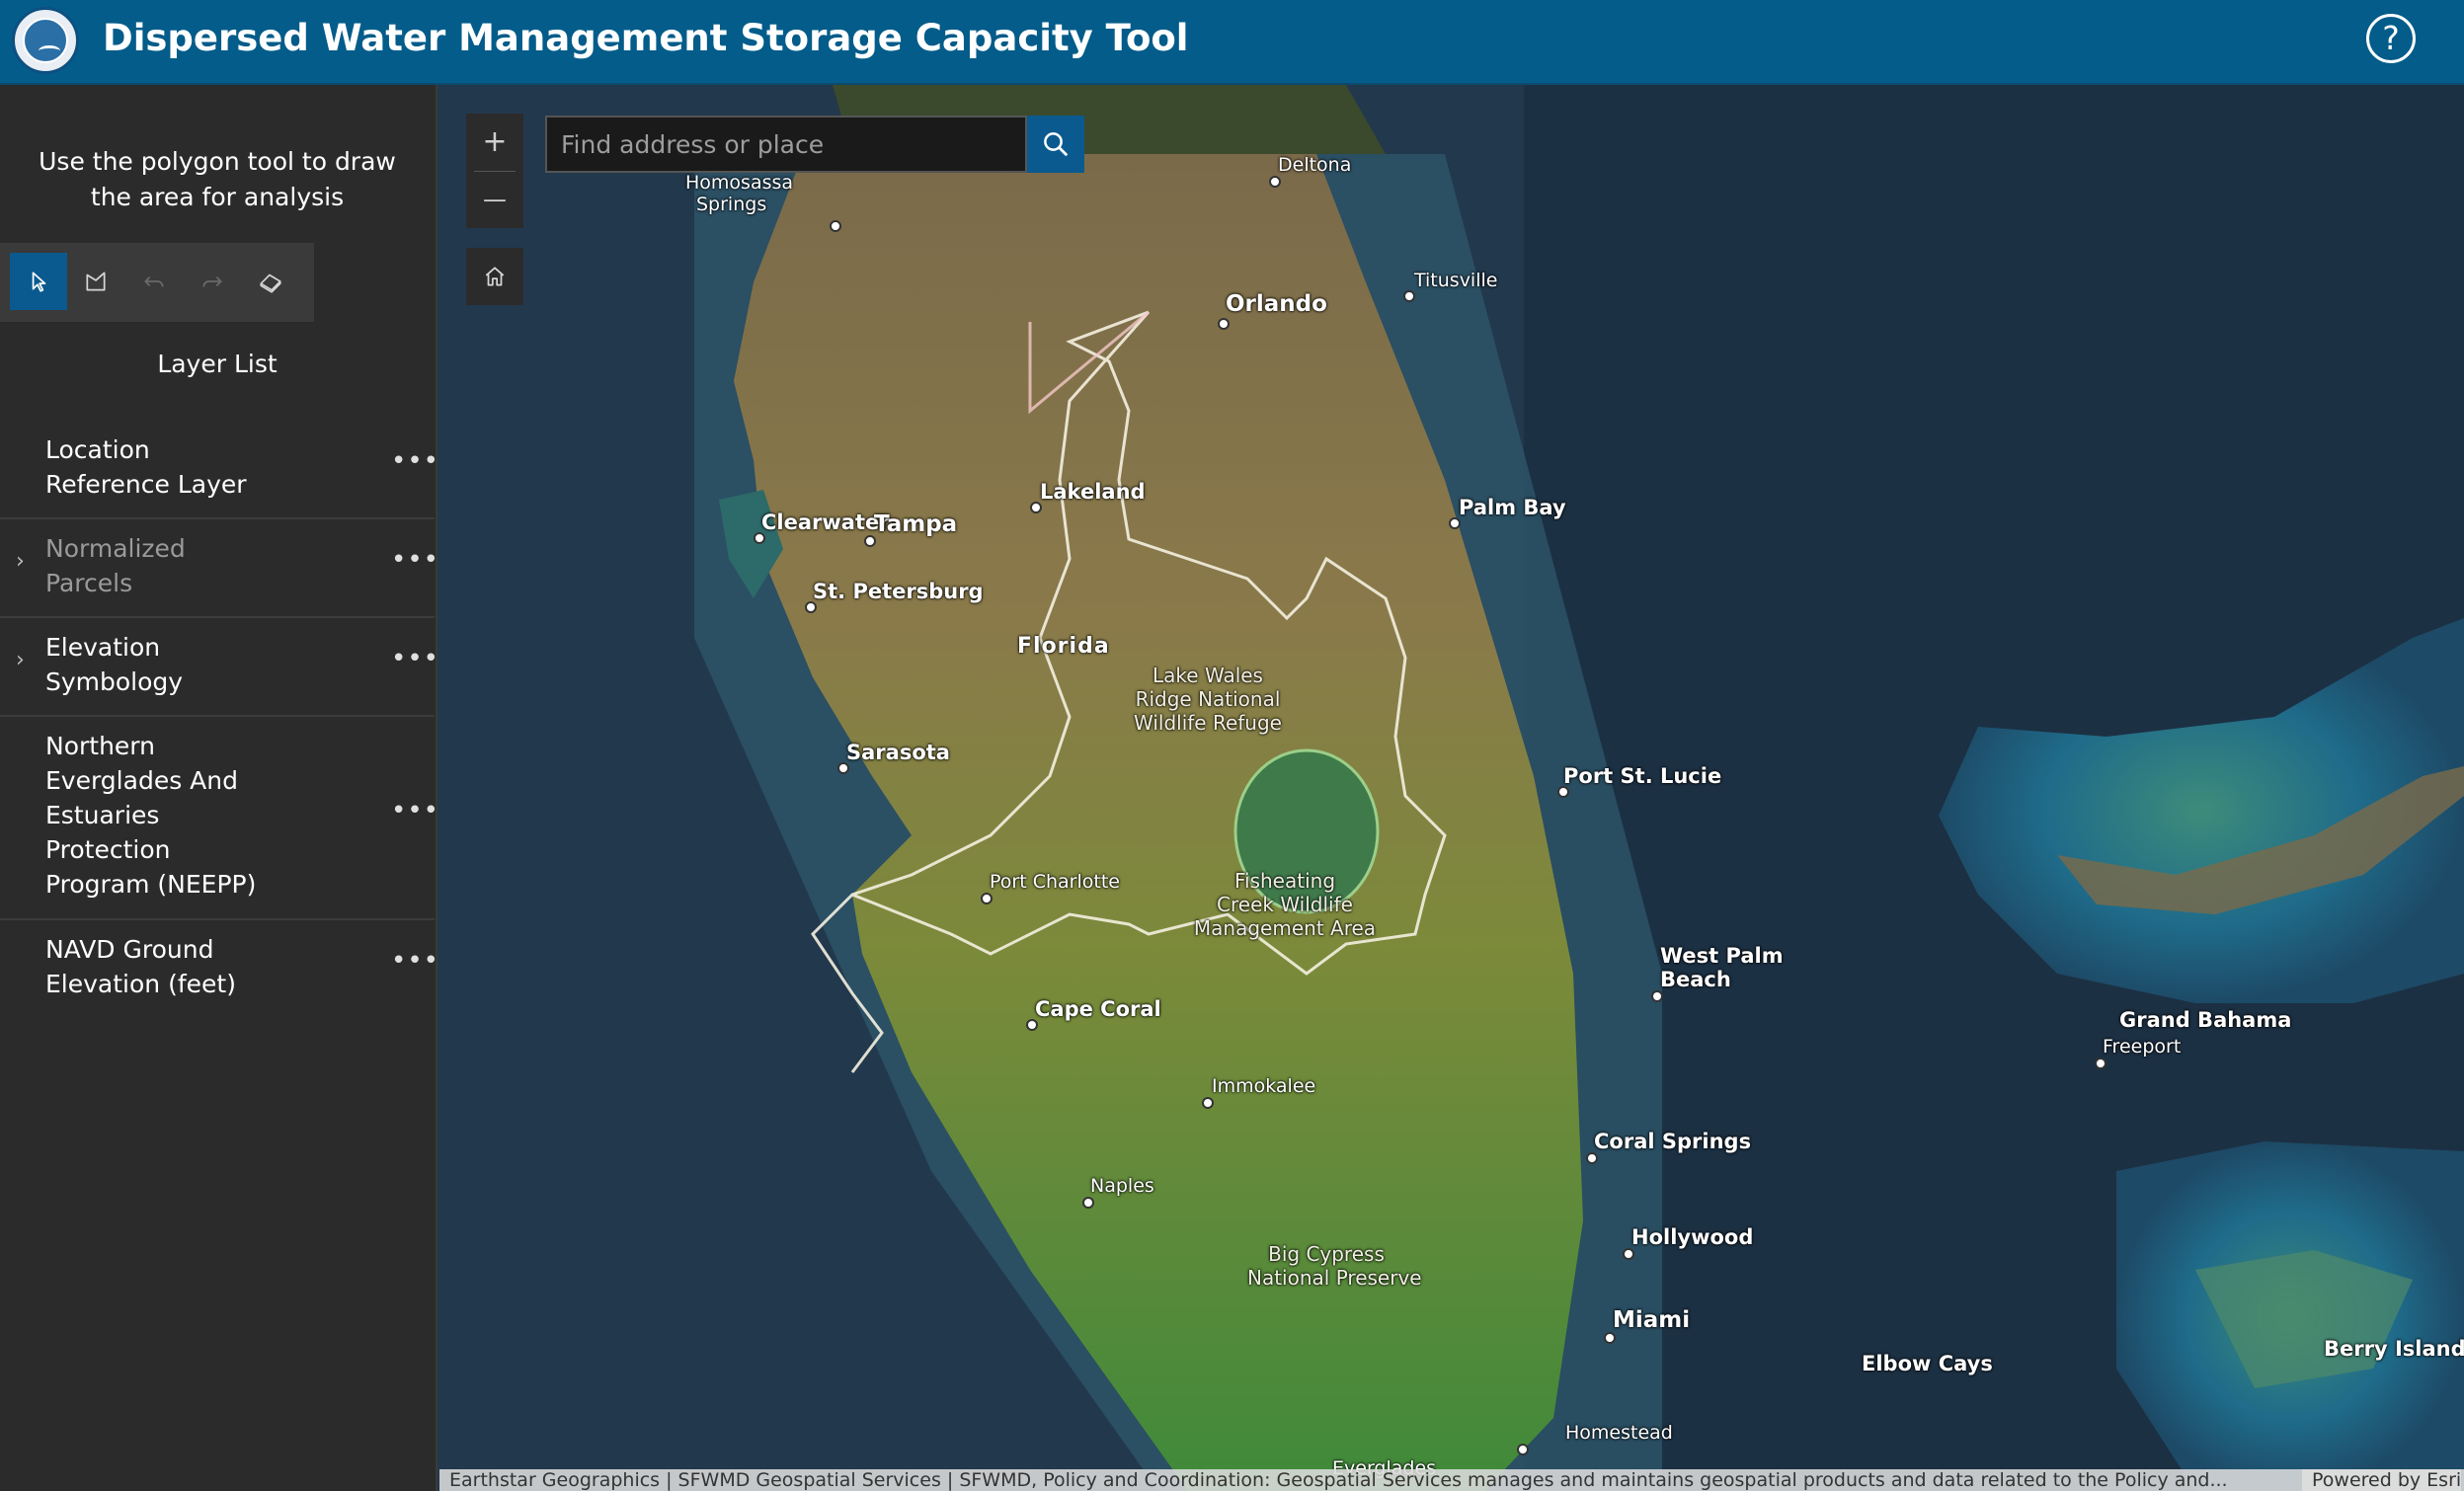  Describe the element at coordinates (825, 522) in the screenshot. I see `map-label-clearwater: Clearwater` at that location.